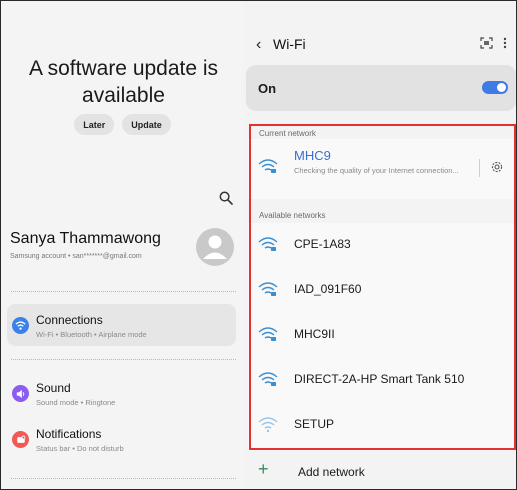 This screenshot has width=517, height=490. What do you see at coordinates (383, 245) in the screenshot?
I see `network-item: CPE-1A83` at bounding box center [383, 245].